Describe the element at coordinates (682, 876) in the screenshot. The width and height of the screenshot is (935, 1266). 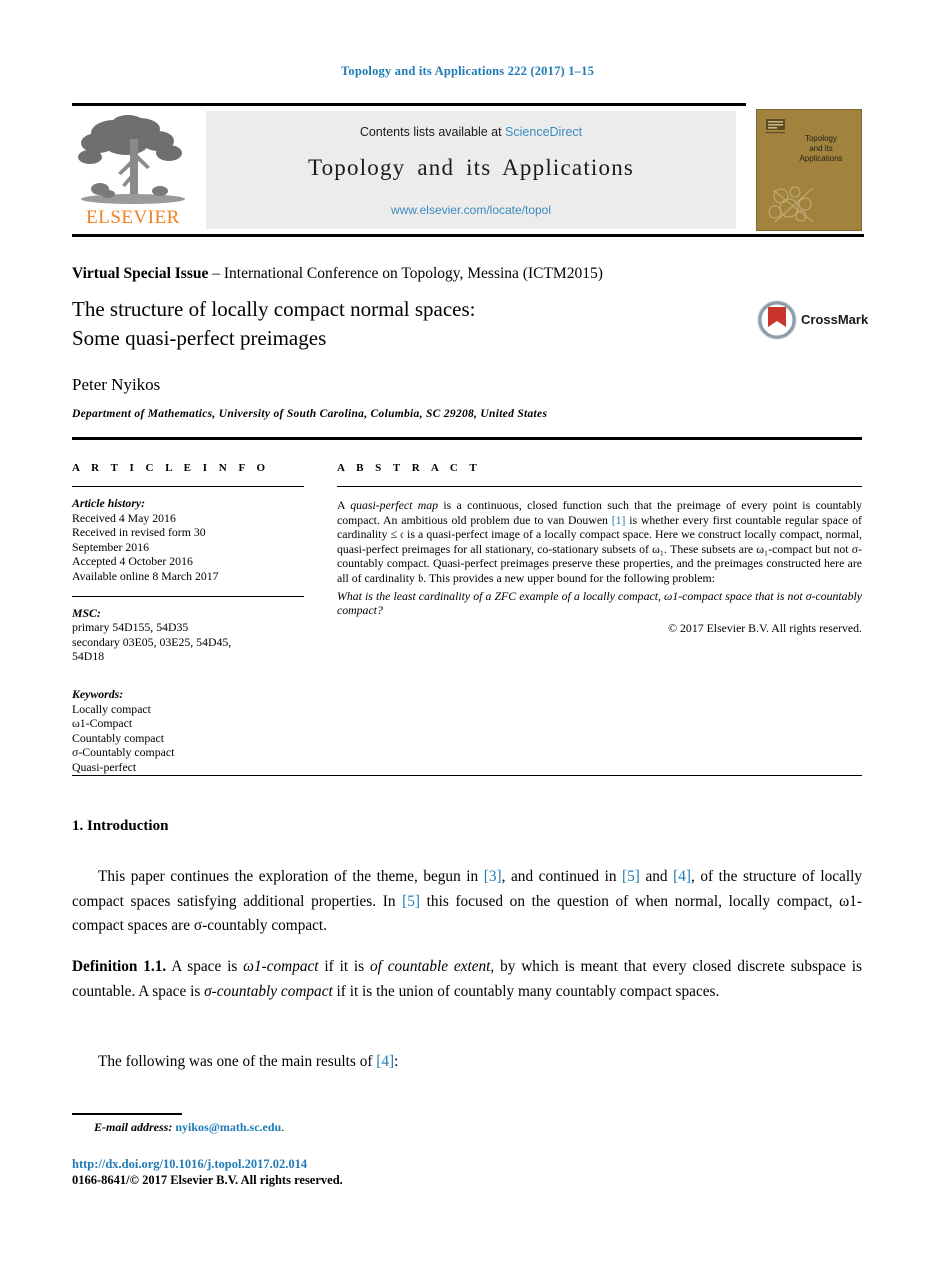
I see `citation-4: [4]` at that location.